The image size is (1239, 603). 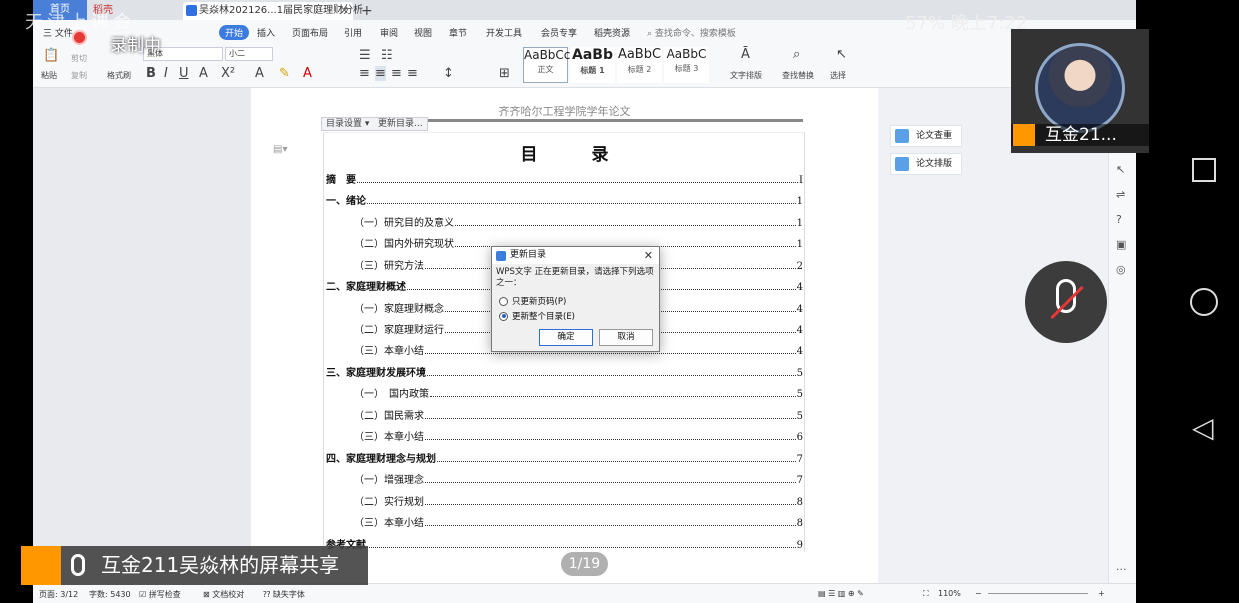 I want to click on toc-entry-page: 5, so click(x=799, y=416).